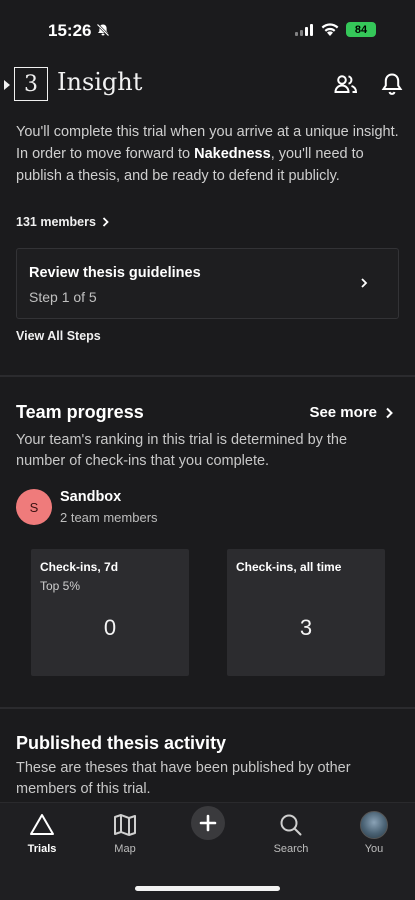  What do you see at coordinates (7, 85) in the screenshot?
I see `logo-marker-icon` at bounding box center [7, 85].